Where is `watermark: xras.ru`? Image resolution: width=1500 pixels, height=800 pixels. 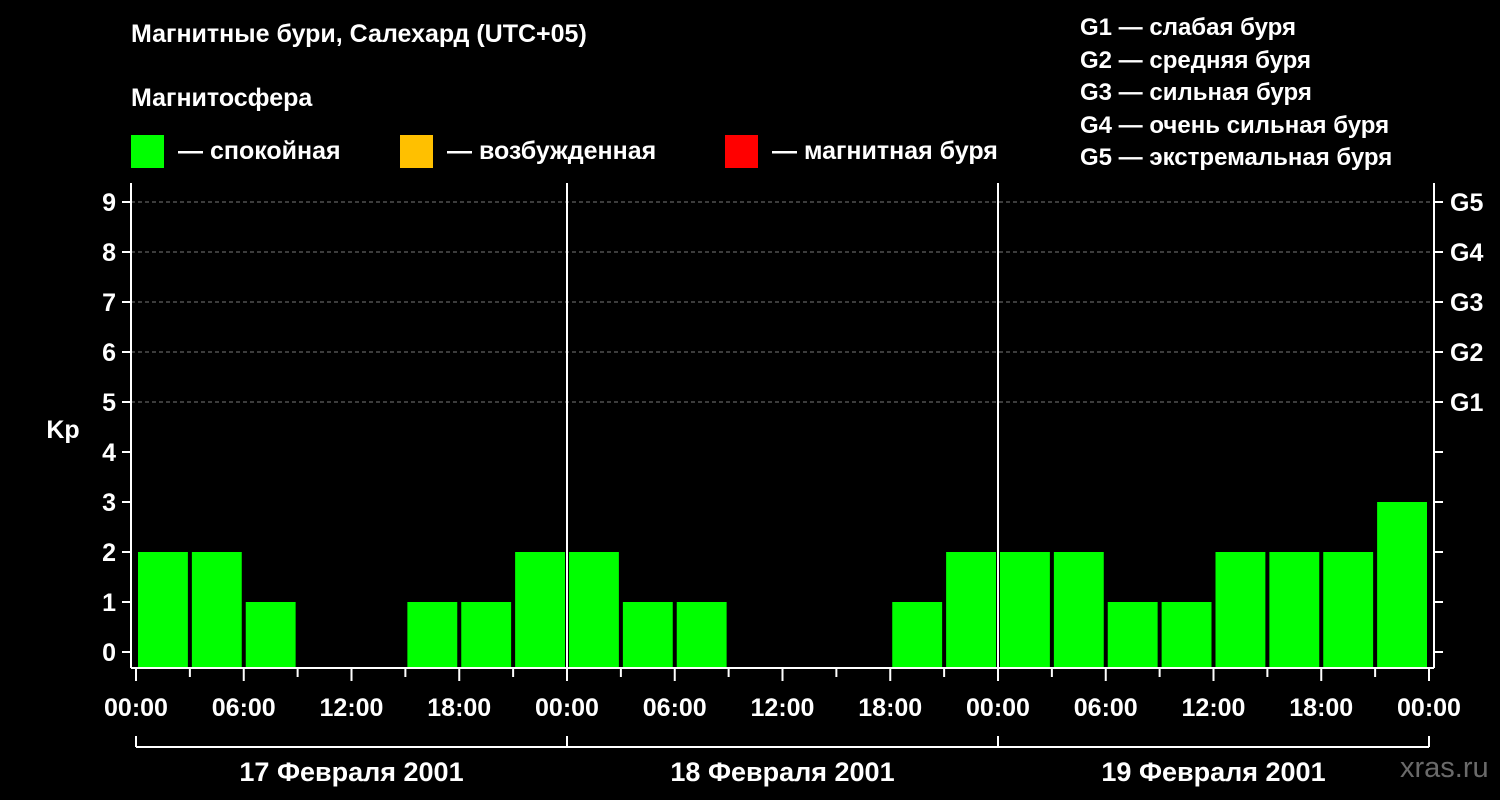 watermark: xras.ru is located at coordinates (1444, 768).